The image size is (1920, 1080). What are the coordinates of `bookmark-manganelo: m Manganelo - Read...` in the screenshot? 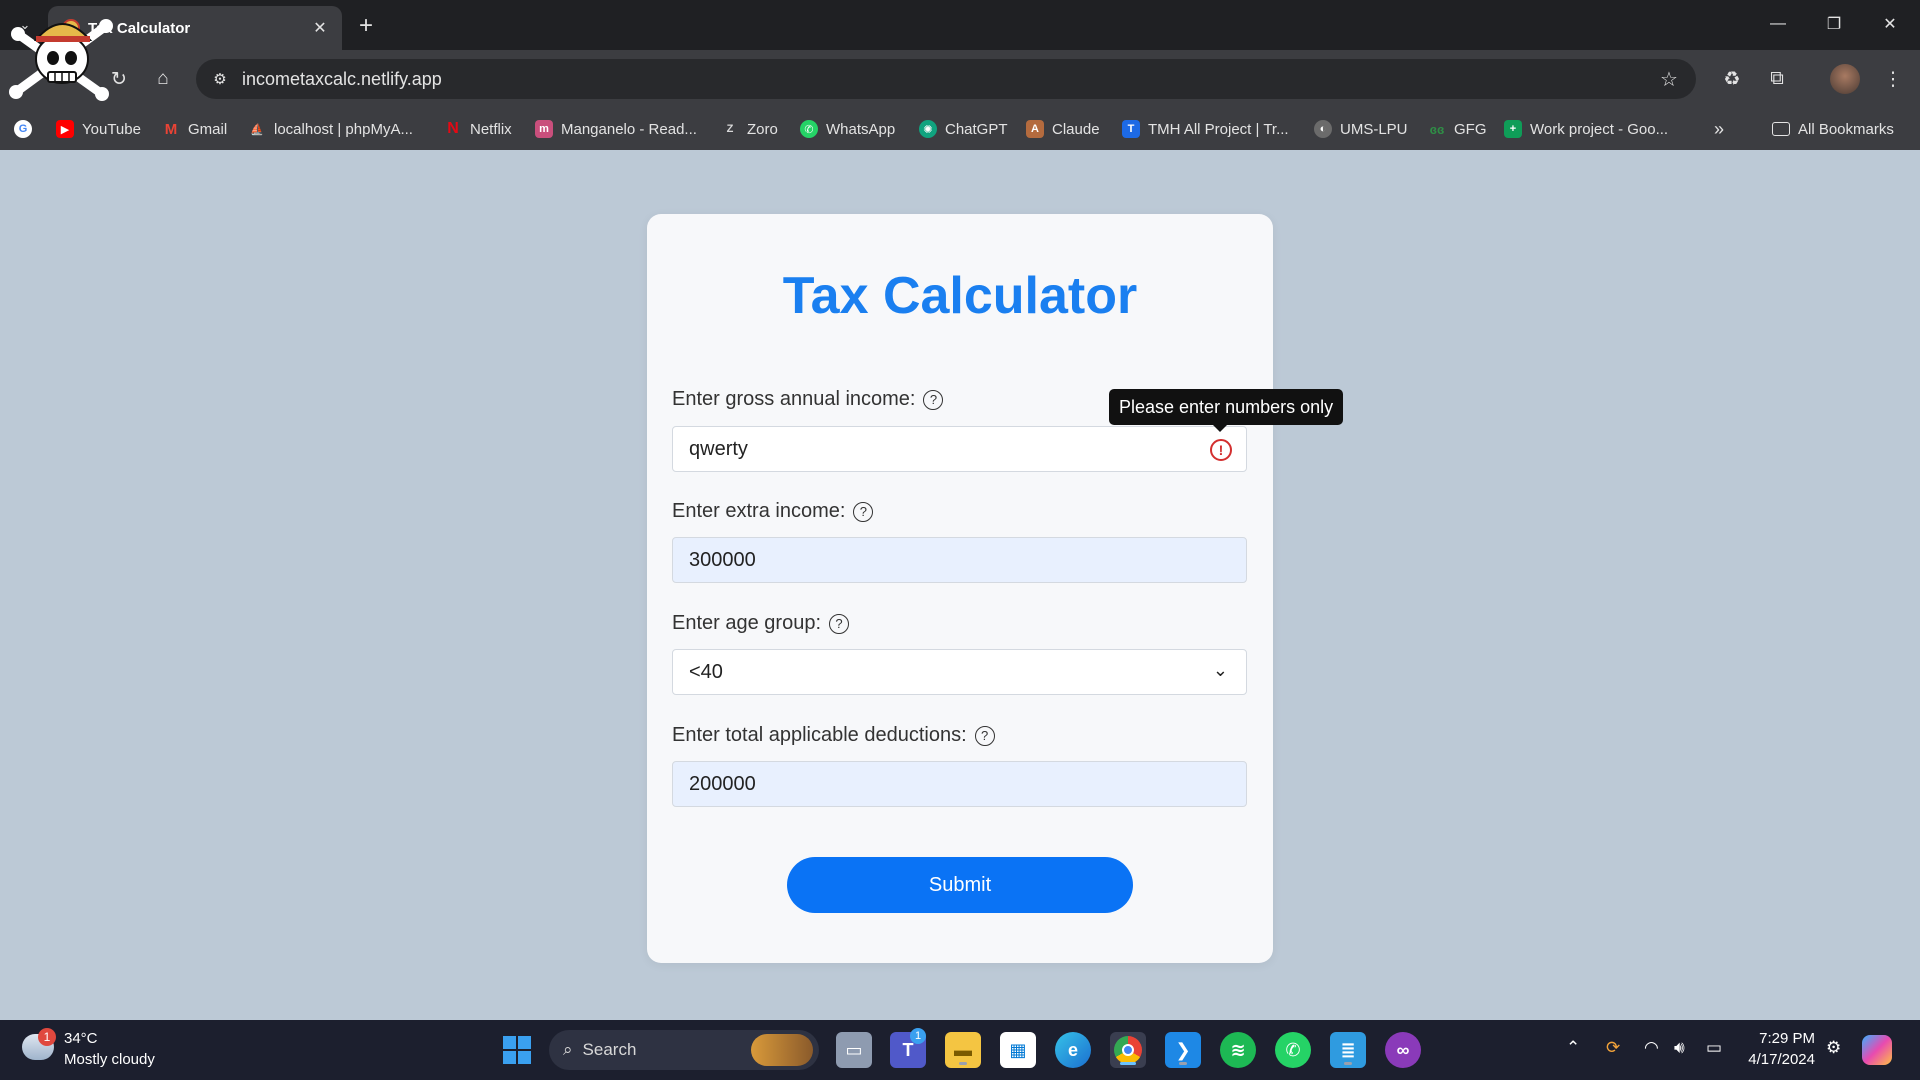 It's located at (616, 129).